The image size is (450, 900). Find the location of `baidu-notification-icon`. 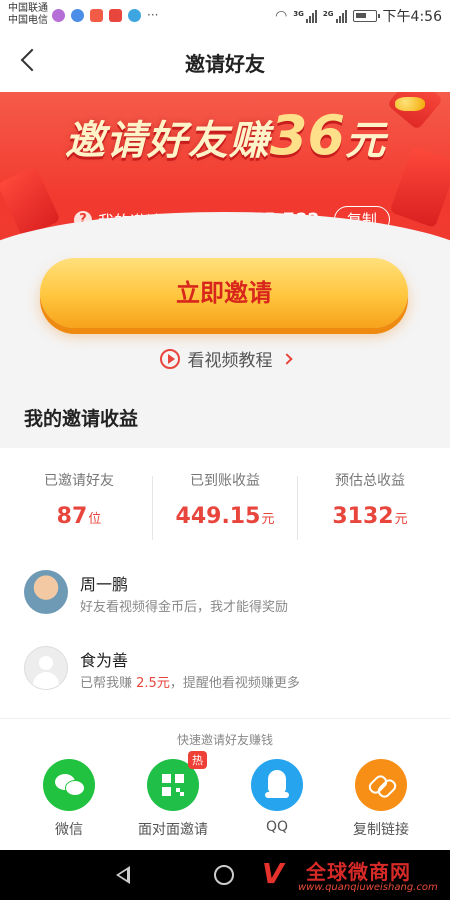

baidu-notification-icon is located at coordinates (77, 15).